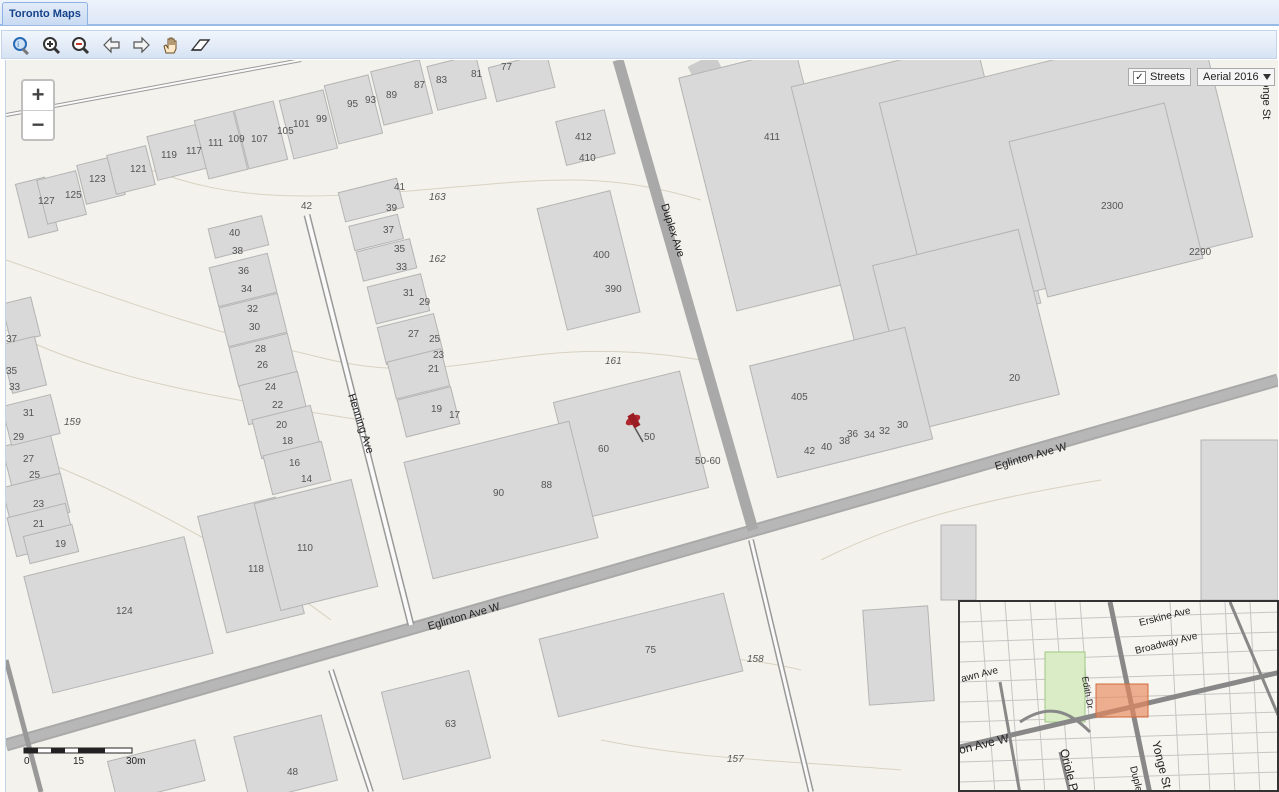  Describe the element at coordinates (613, 289) in the screenshot. I see `address-label: 390` at that location.